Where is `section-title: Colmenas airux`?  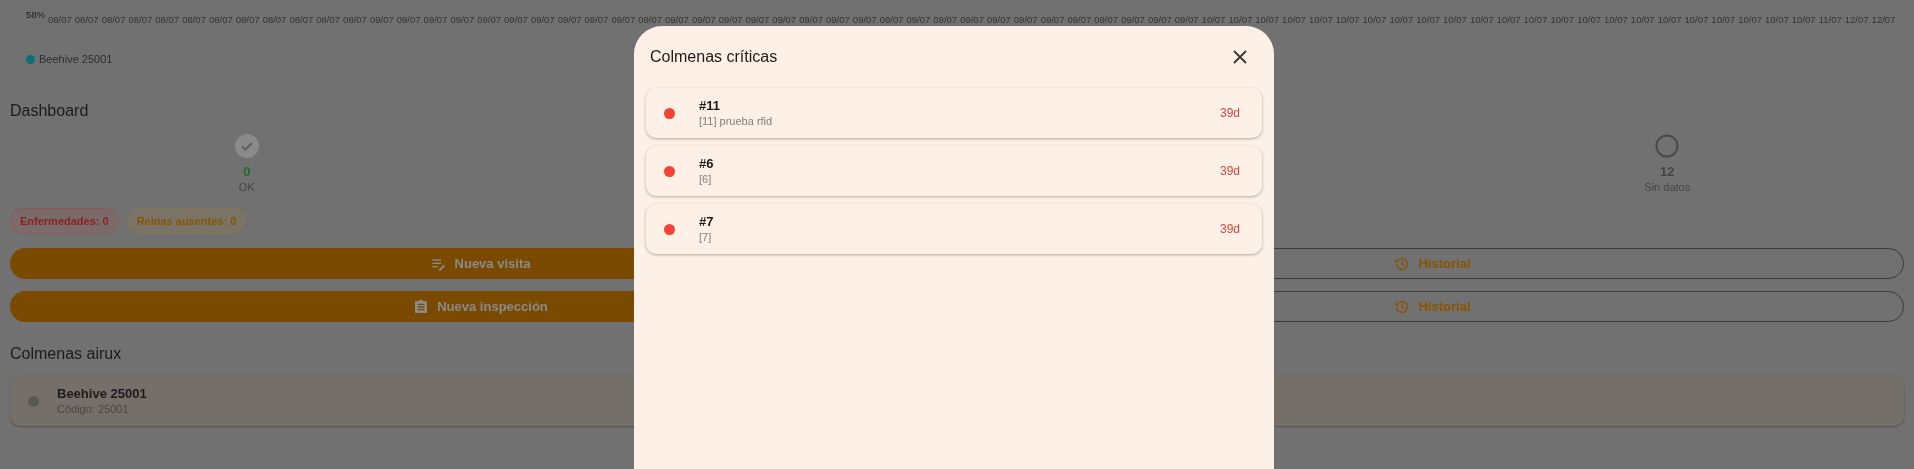
section-title: Colmenas airux is located at coordinates (66, 354).